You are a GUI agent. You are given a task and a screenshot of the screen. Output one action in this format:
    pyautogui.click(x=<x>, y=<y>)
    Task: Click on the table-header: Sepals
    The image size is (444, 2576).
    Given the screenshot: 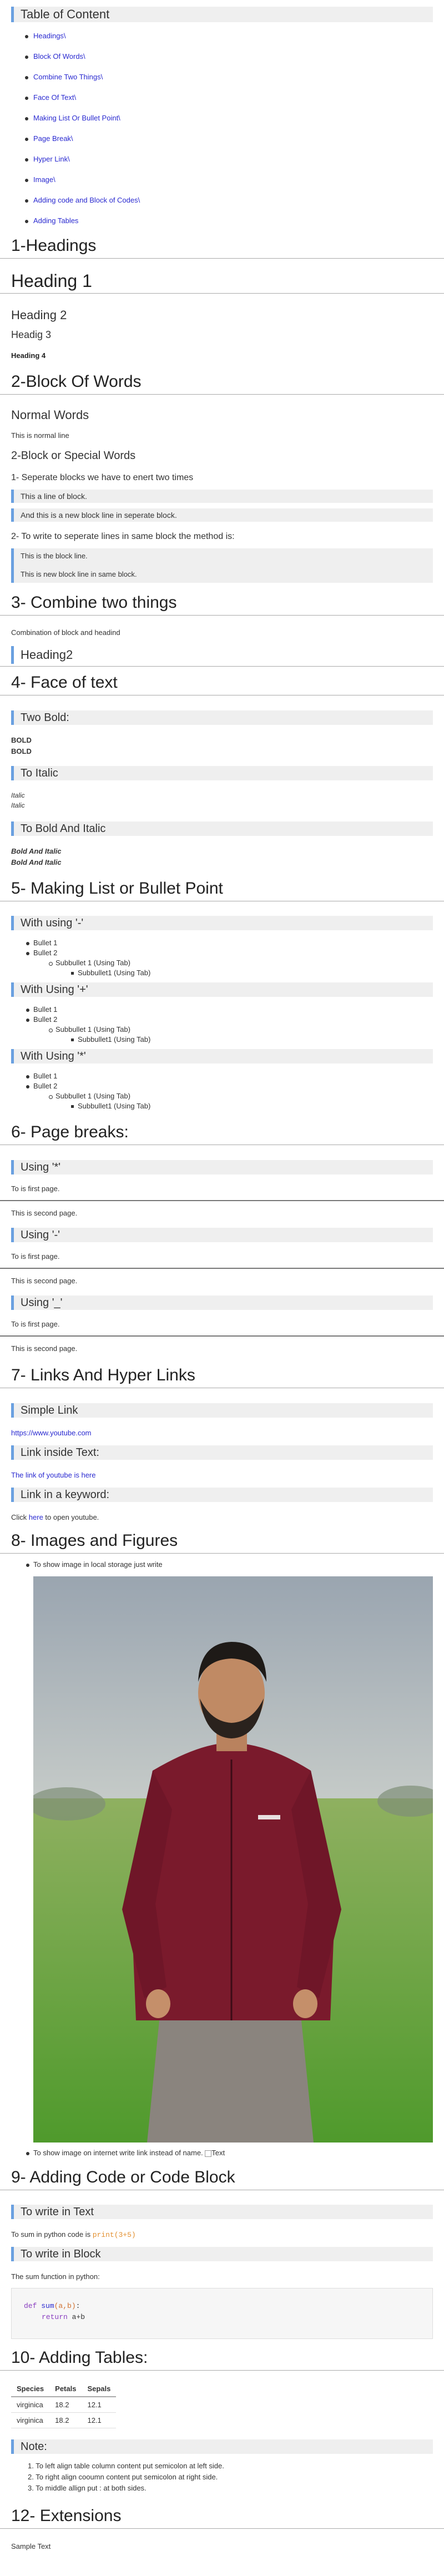 What is the action you would take?
    pyautogui.click(x=100, y=2389)
    